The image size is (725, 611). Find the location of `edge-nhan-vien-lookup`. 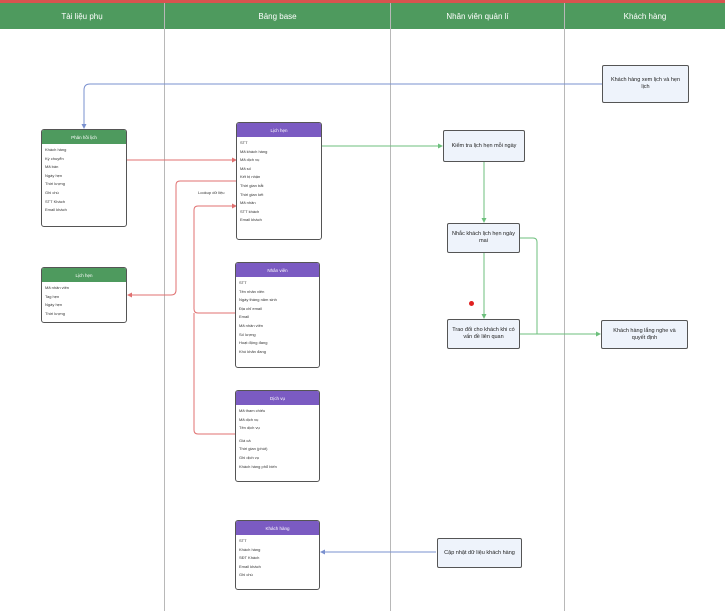

edge-nhan-vien-lookup is located at coordinates (215, 258).